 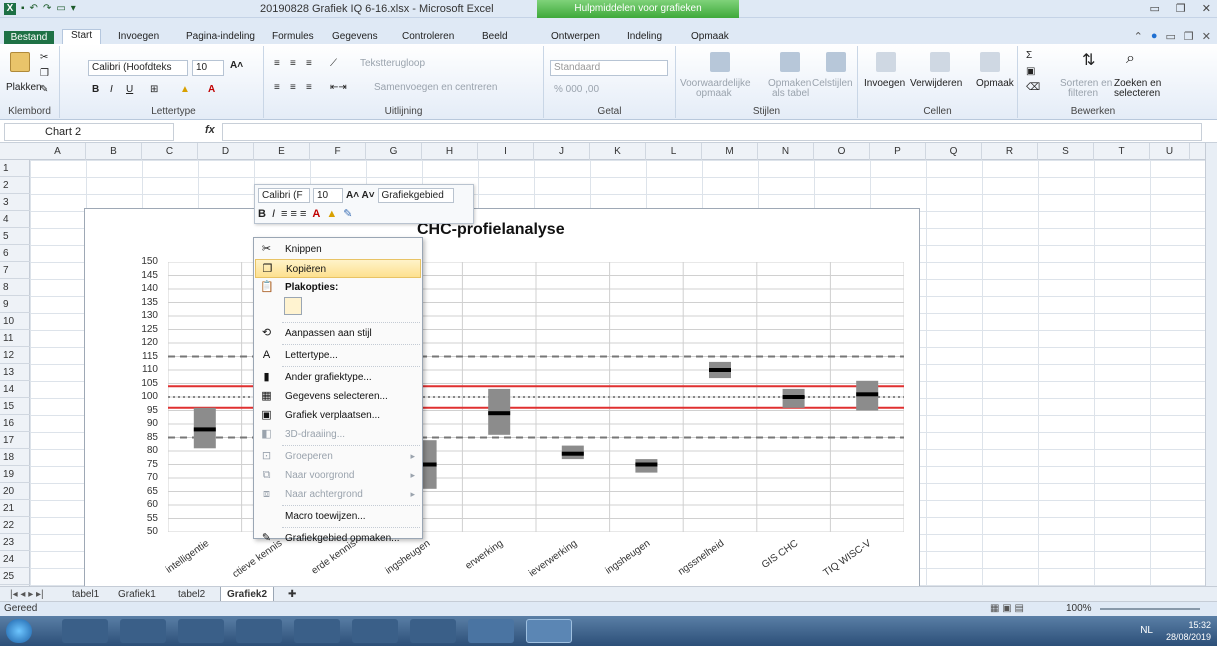 What do you see at coordinates (15, 219) in the screenshot?
I see `row-header: 4` at bounding box center [15, 219].